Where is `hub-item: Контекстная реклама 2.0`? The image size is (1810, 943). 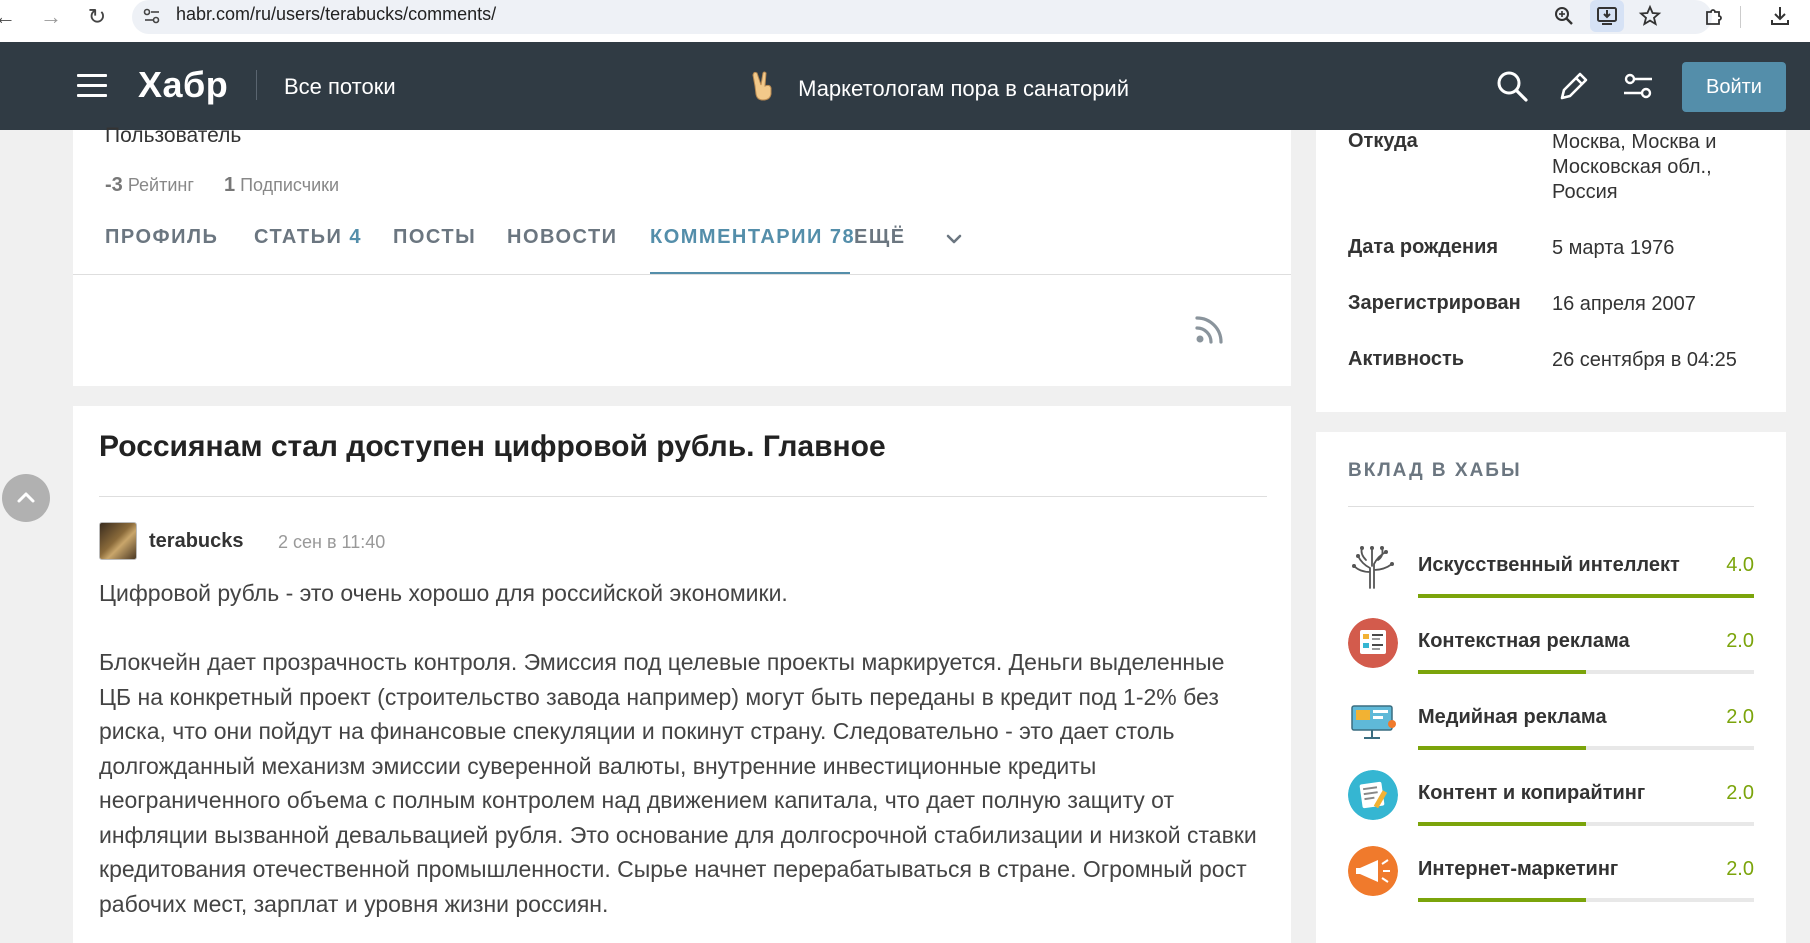 hub-item: Контекстная реклама 2.0 is located at coordinates (1551, 653).